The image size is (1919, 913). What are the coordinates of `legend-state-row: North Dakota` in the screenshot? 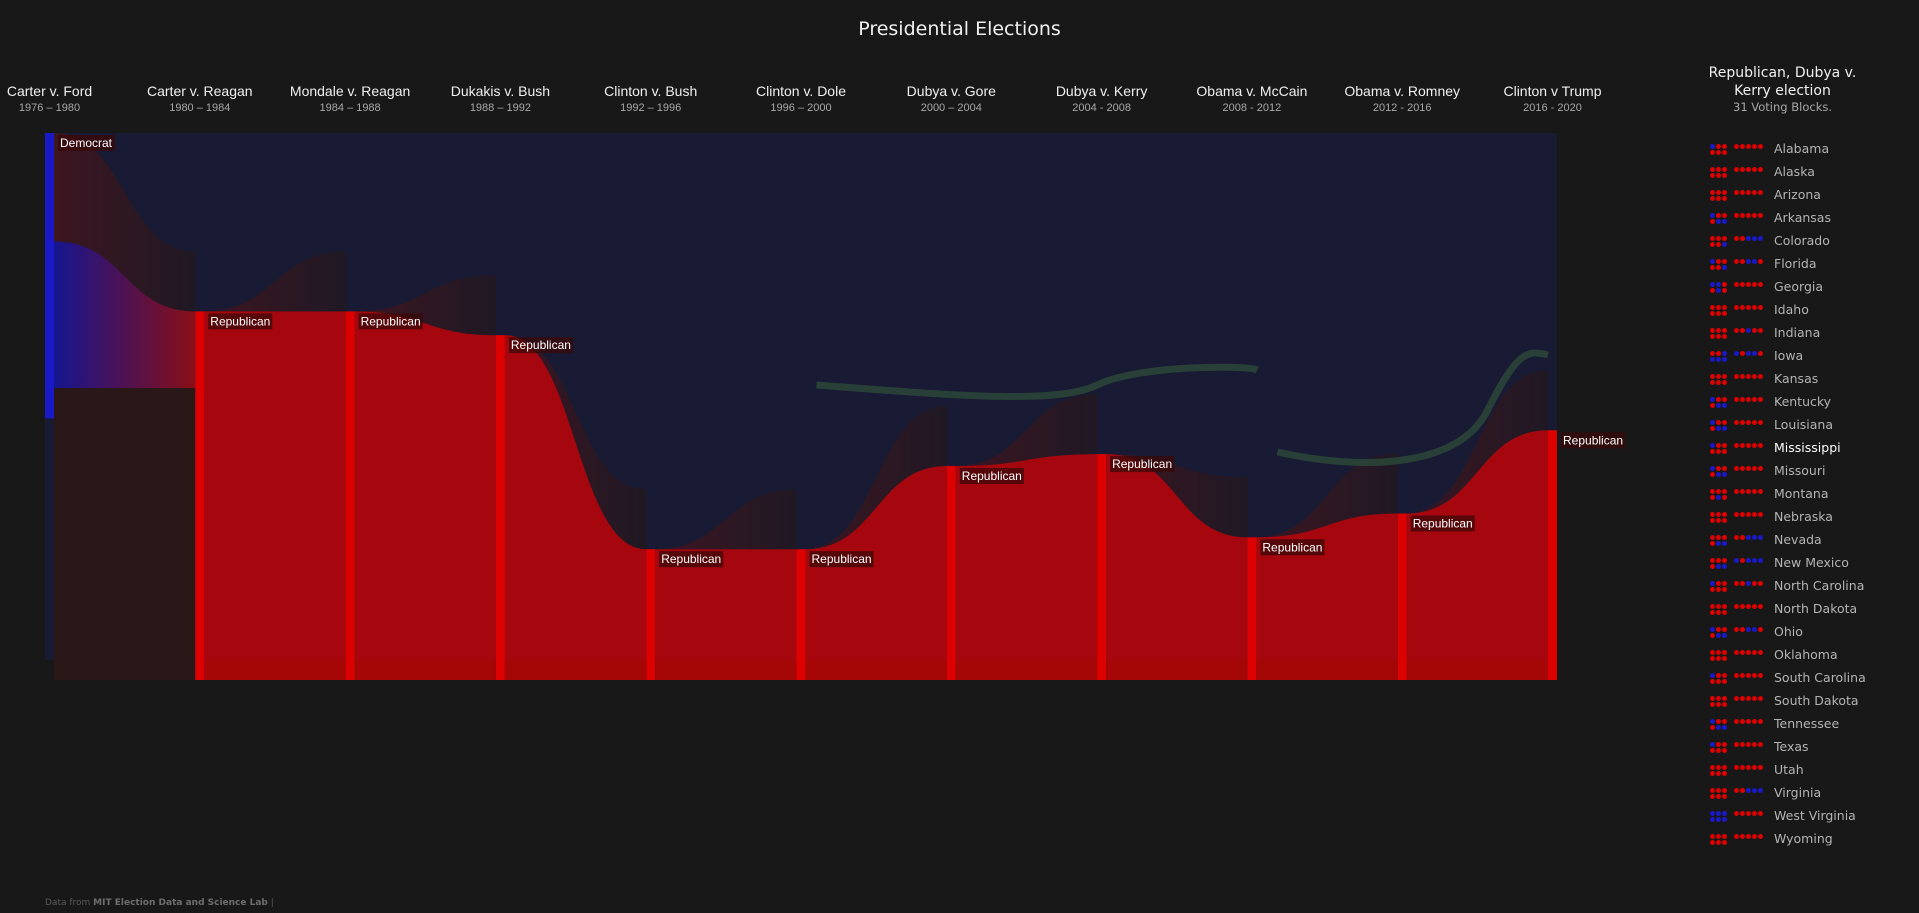 It's located at (1783, 608).